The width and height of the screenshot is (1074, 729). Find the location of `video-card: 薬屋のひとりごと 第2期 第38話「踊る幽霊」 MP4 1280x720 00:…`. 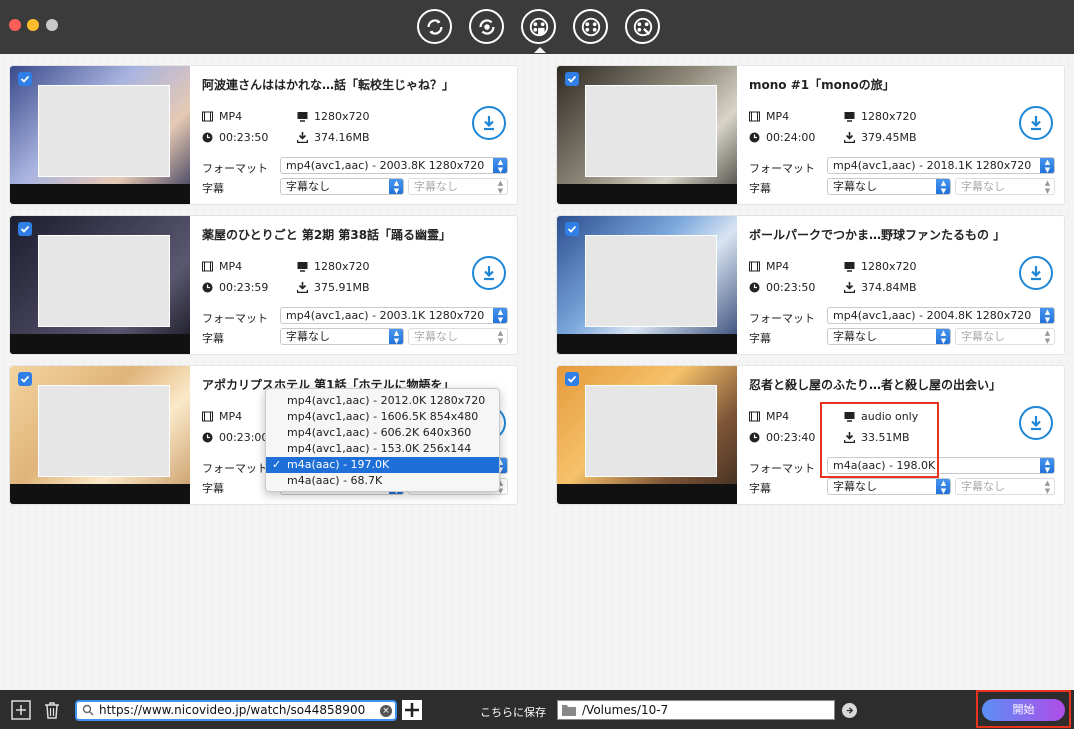

video-card: 薬屋のひとりごと 第2期 第38話「踊る幽霊」 MP4 1280x720 00:… is located at coordinates (263, 285).